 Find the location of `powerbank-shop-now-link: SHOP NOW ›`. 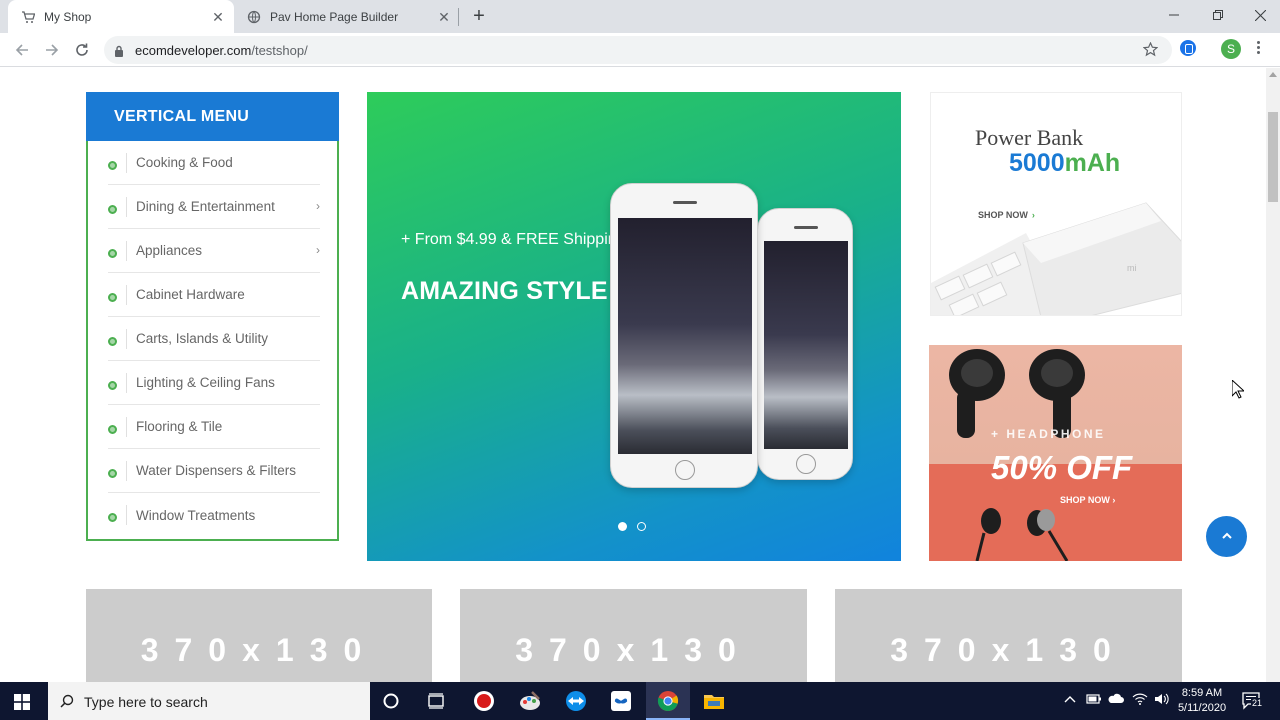

powerbank-shop-now-link: SHOP NOW › is located at coordinates (1006, 215).